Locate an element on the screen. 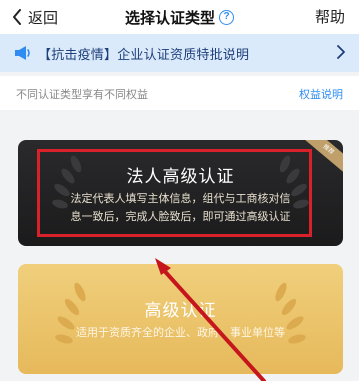 The image size is (359, 381). rights-explanation-link: 权益说明 is located at coordinates (321, 94).